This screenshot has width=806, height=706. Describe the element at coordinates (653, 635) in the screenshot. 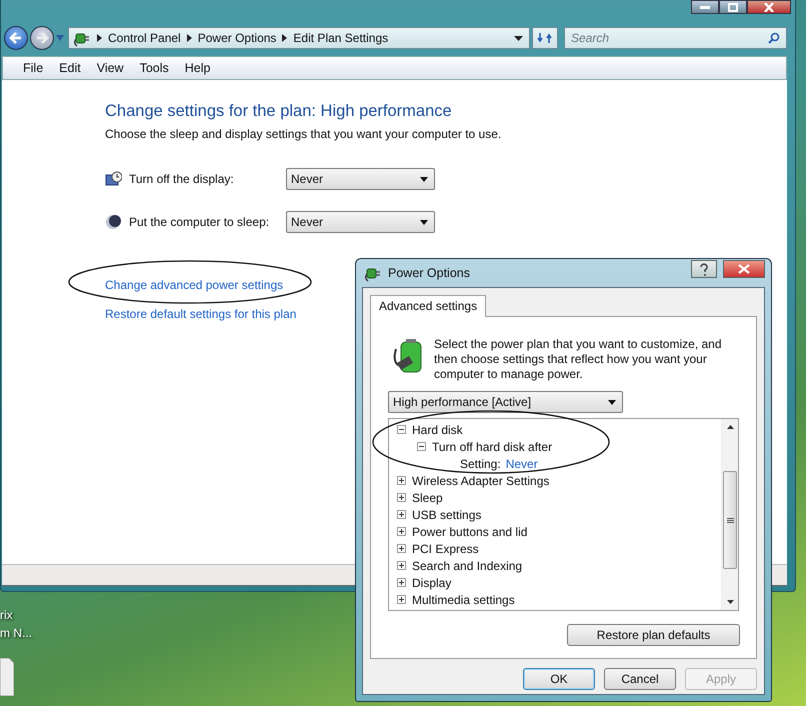

I see `restore-defaults-button: Restore plan defaults` at that location.